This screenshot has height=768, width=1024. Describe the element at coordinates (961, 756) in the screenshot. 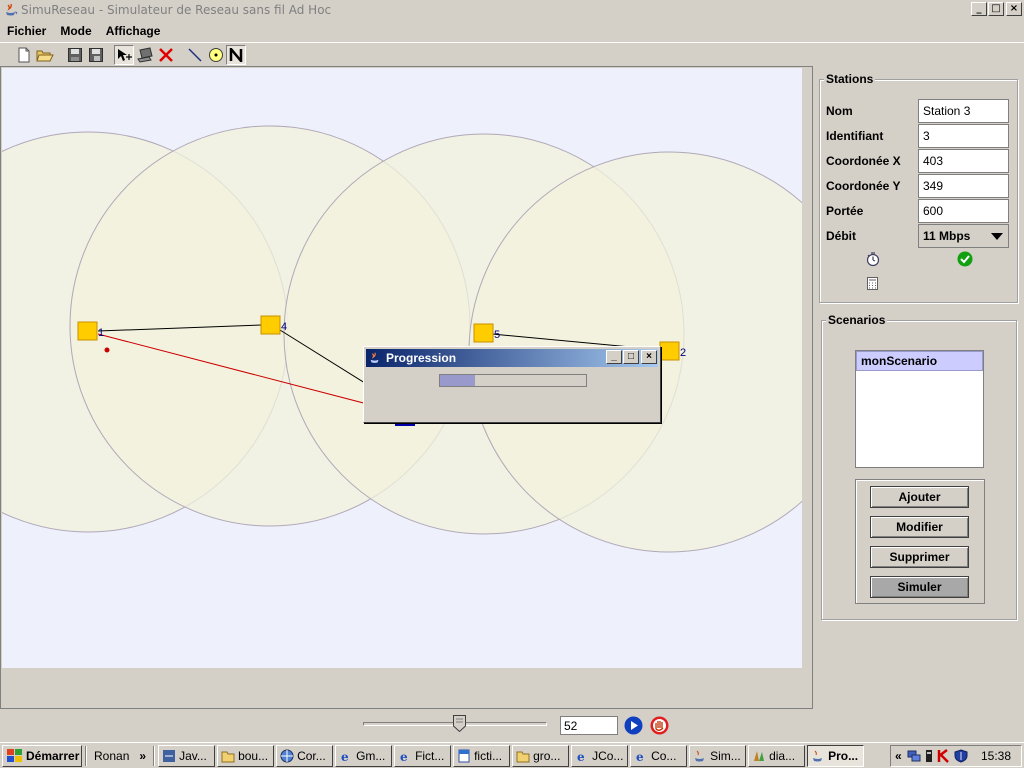

I see `shield-icon` at that location.